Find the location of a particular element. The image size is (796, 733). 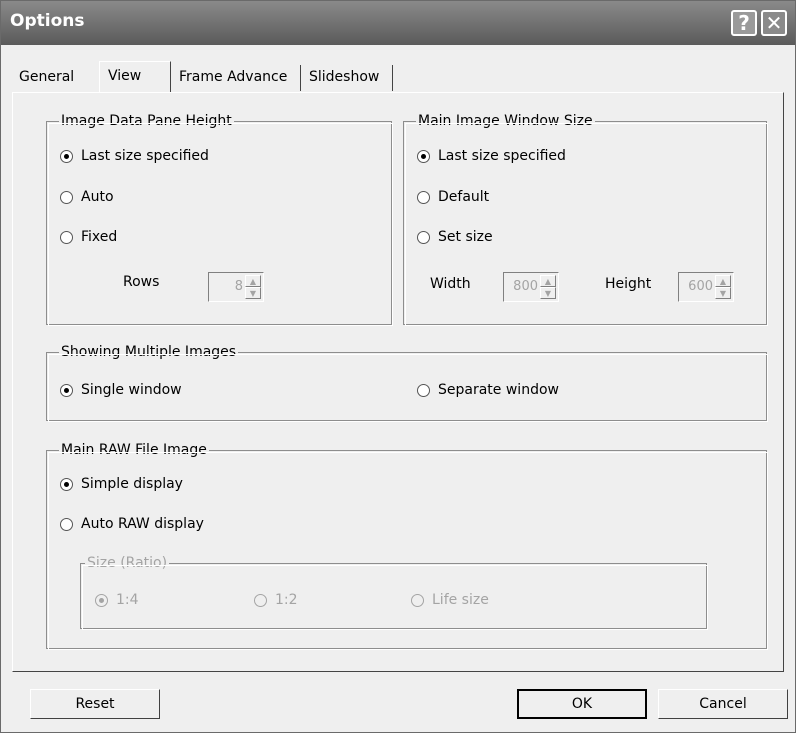

radio-last-size-pane: Last size specified is located at coordinates (134, 156).